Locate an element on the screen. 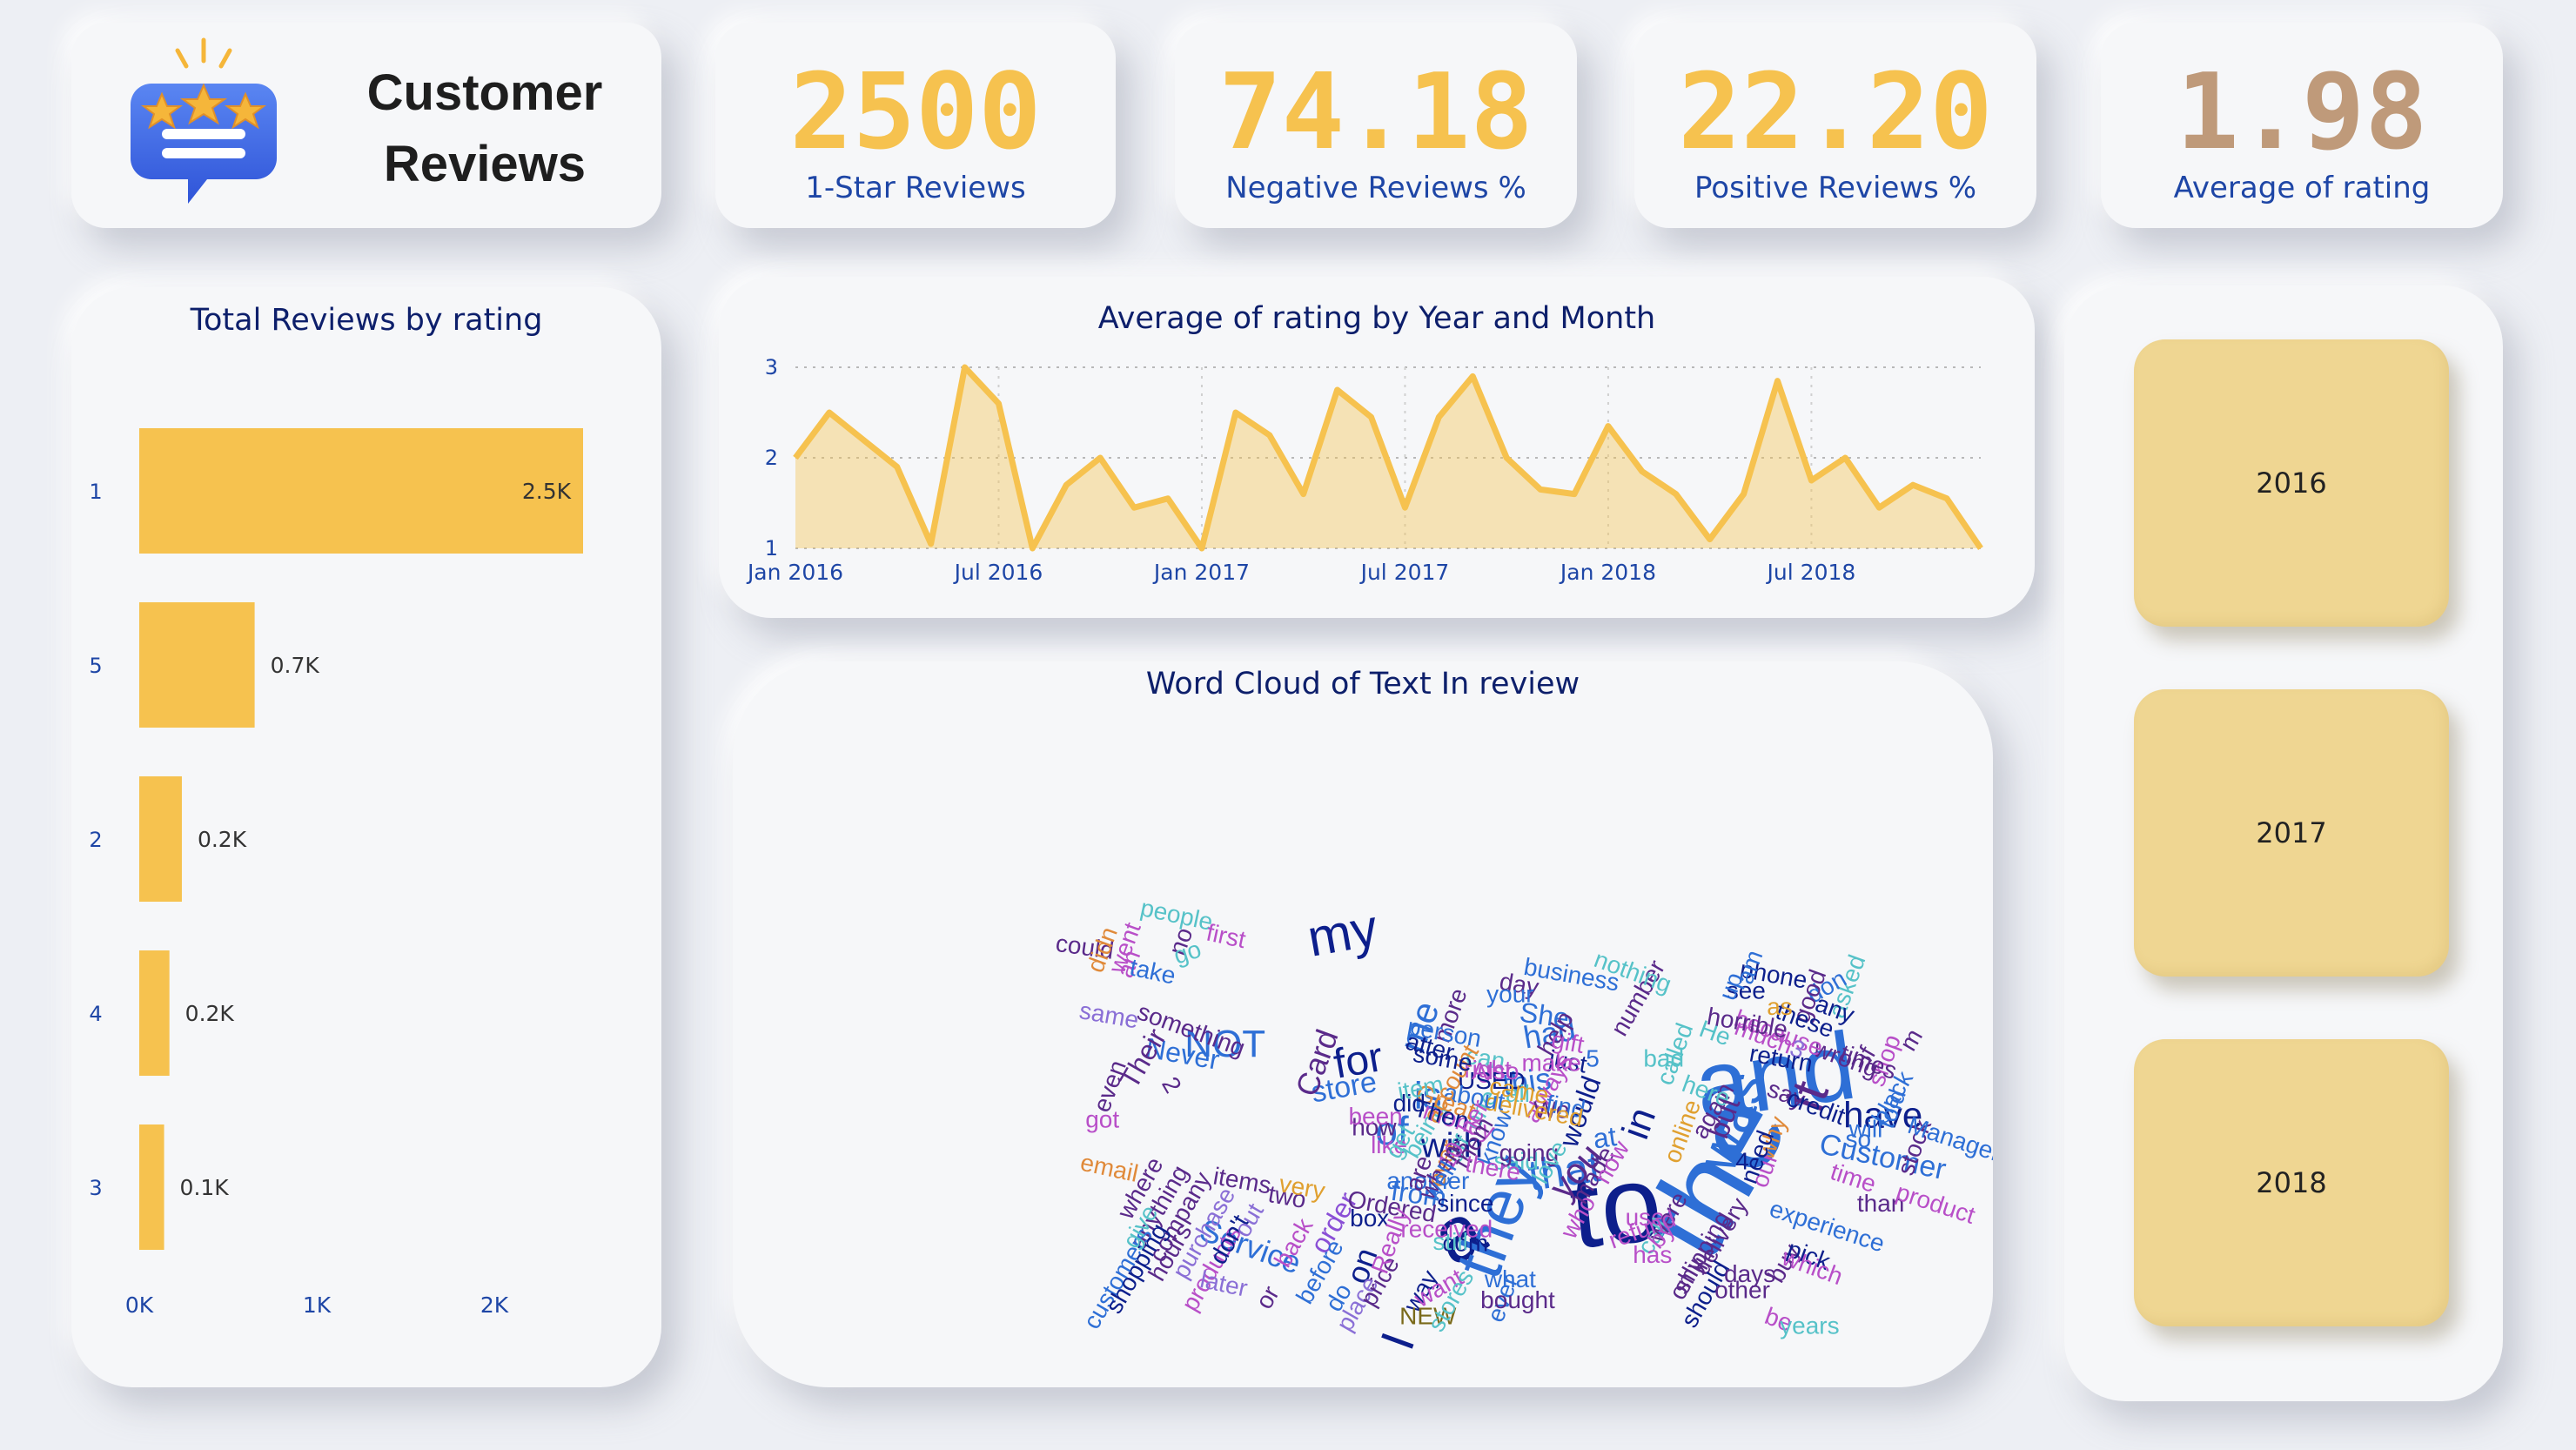 The image size is (2576, 1450). kpi-label: Positive Reviews % is located at coordinates (1835, 188).